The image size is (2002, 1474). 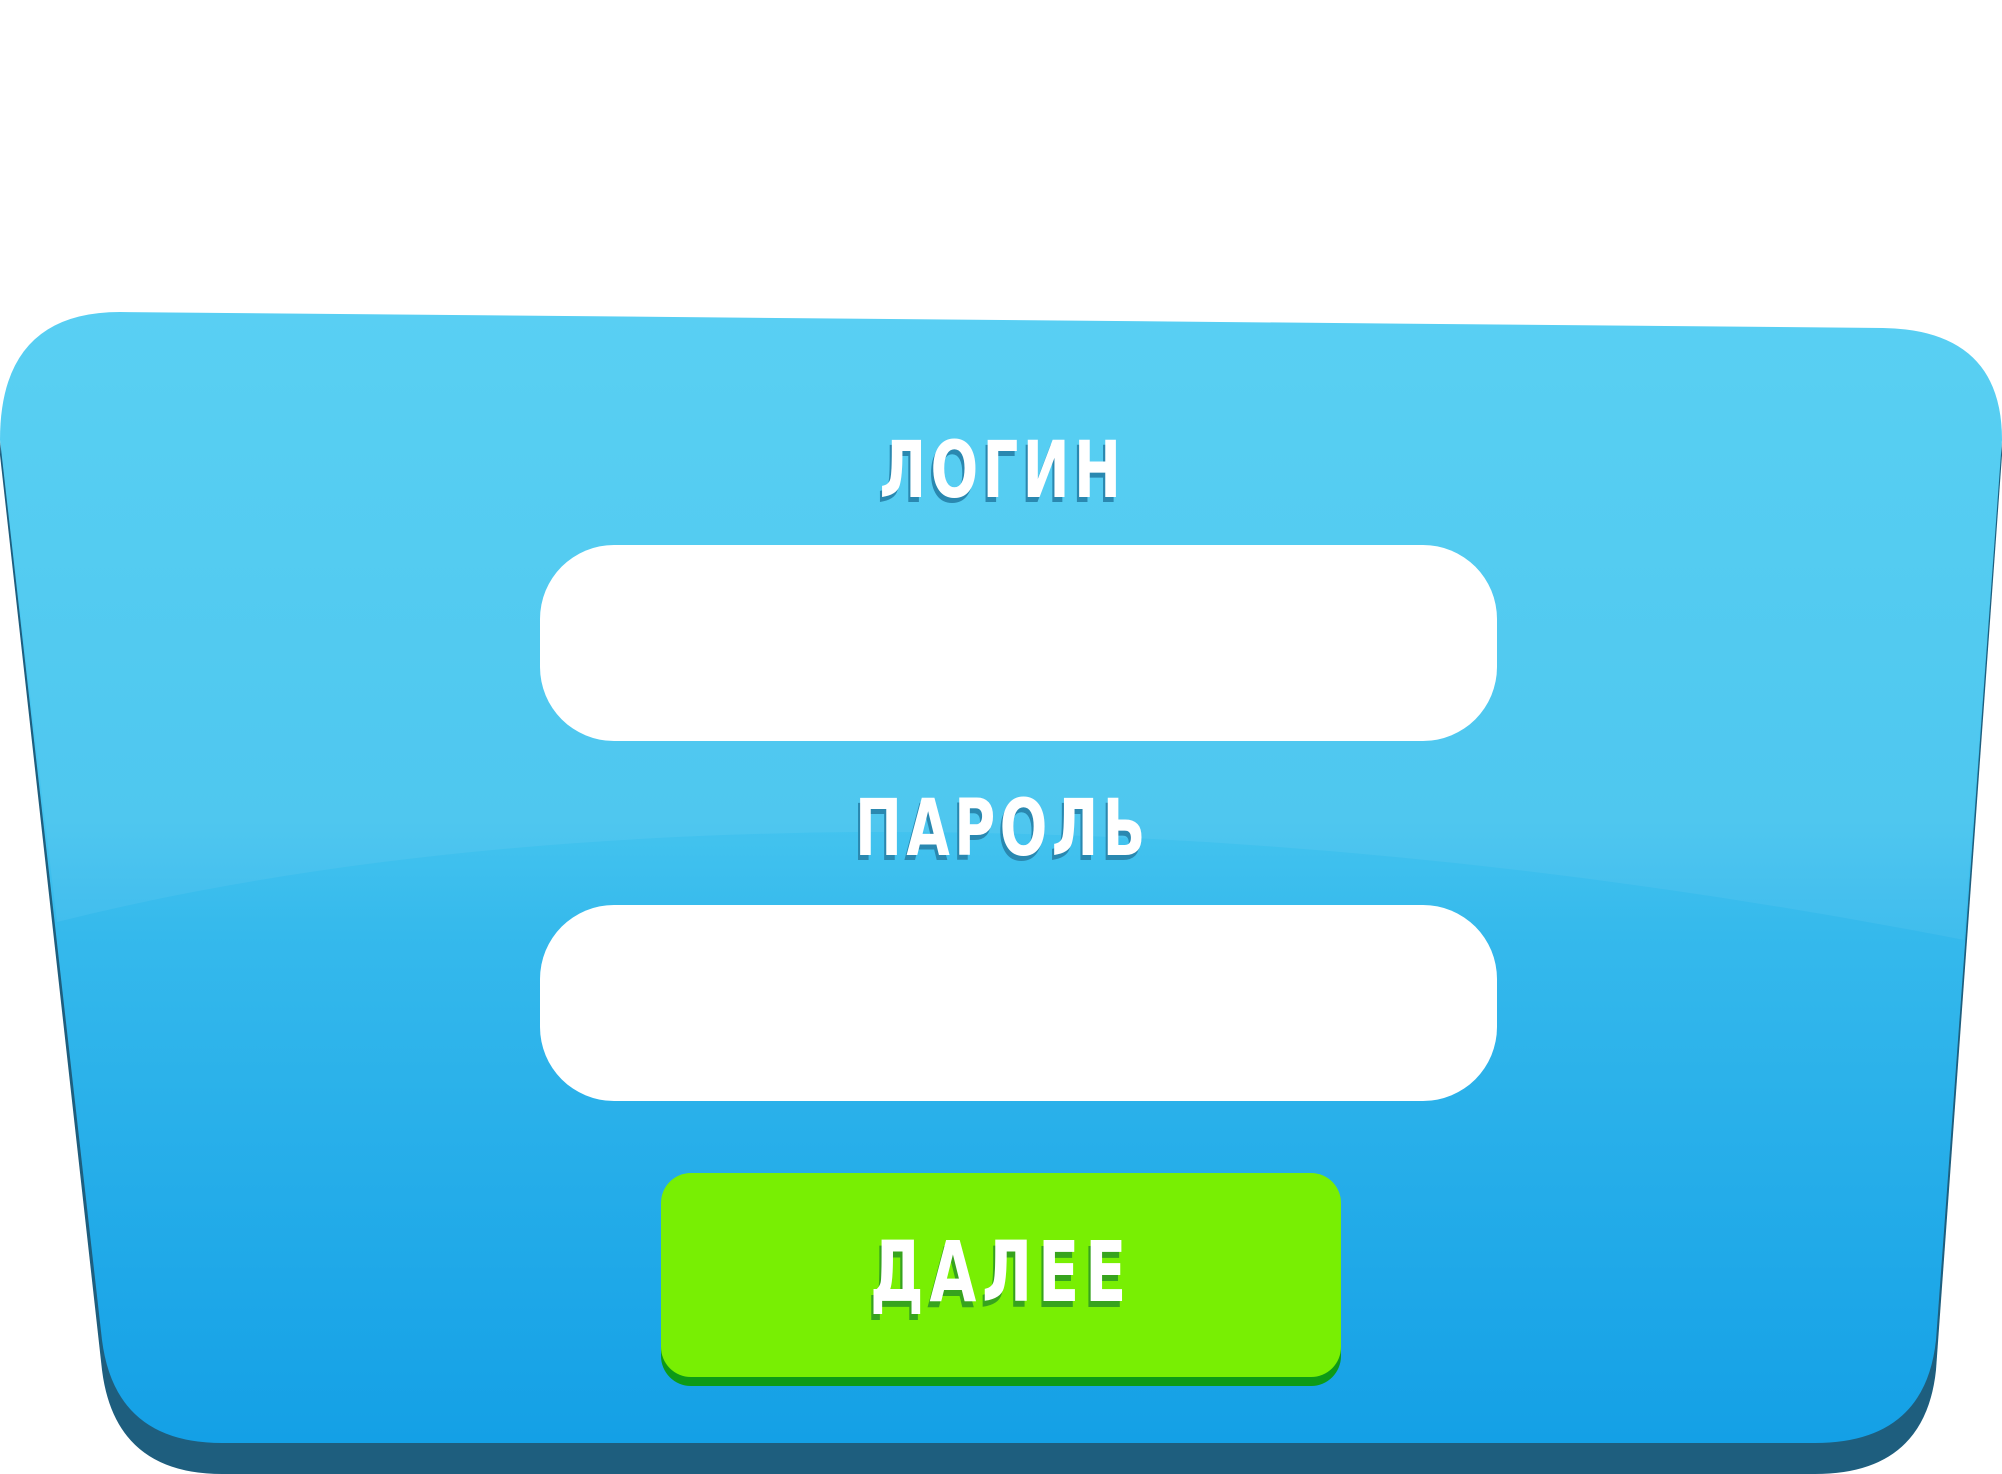 What do you see at coordinates (1018, 643) in the screenshot?
I see `login-input` at bounding box center [1018, 643].